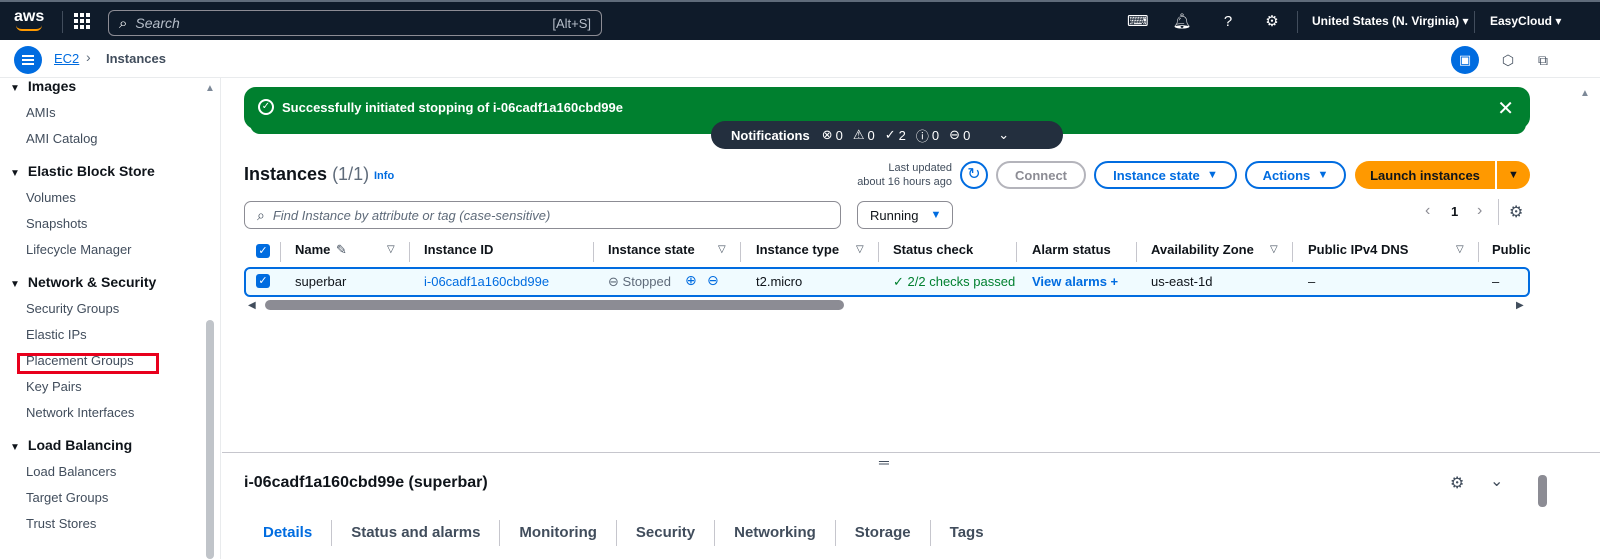 Image resolution: width=1600 pixels, height=559 pixels. What do you see at coordinates (974, 175) in the screenshot?
I see `refresh-icon: ↻` at bounding box center [974, 175].